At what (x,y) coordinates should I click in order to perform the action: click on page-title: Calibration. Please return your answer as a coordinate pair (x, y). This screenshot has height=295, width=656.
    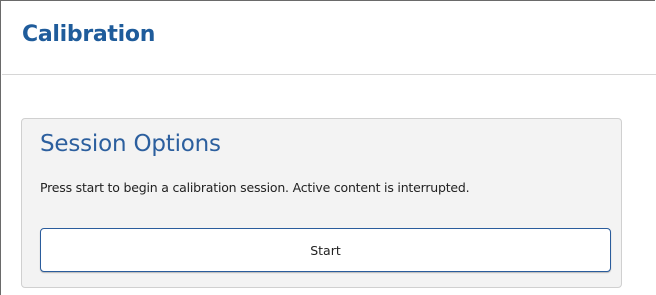
    Looking at the image, I should click on (89, 34).